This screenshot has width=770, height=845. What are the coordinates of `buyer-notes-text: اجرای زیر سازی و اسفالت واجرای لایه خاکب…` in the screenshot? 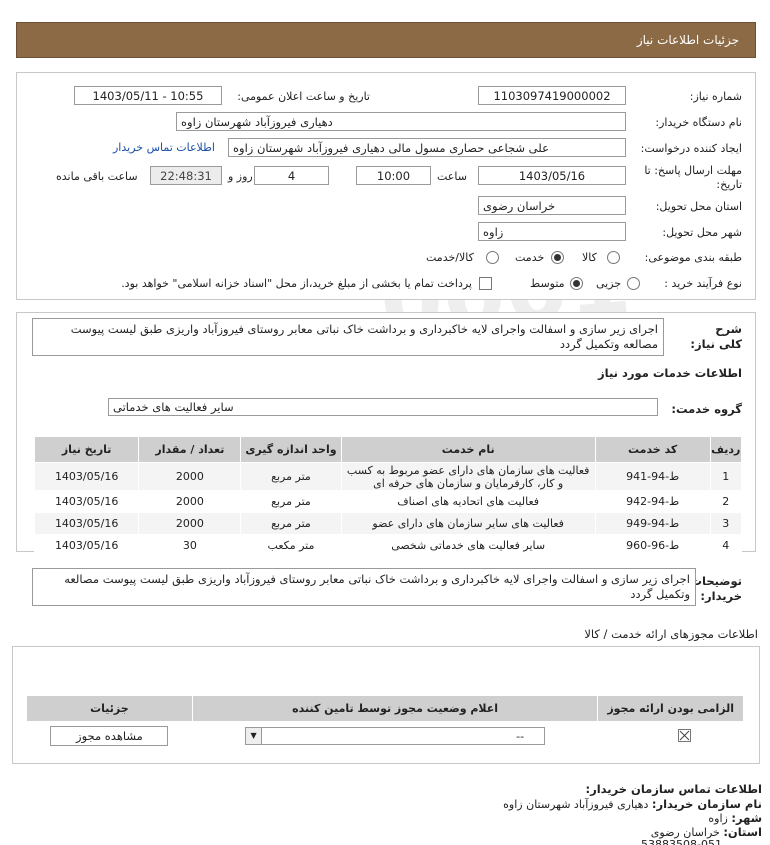 It's located at (364, 587).